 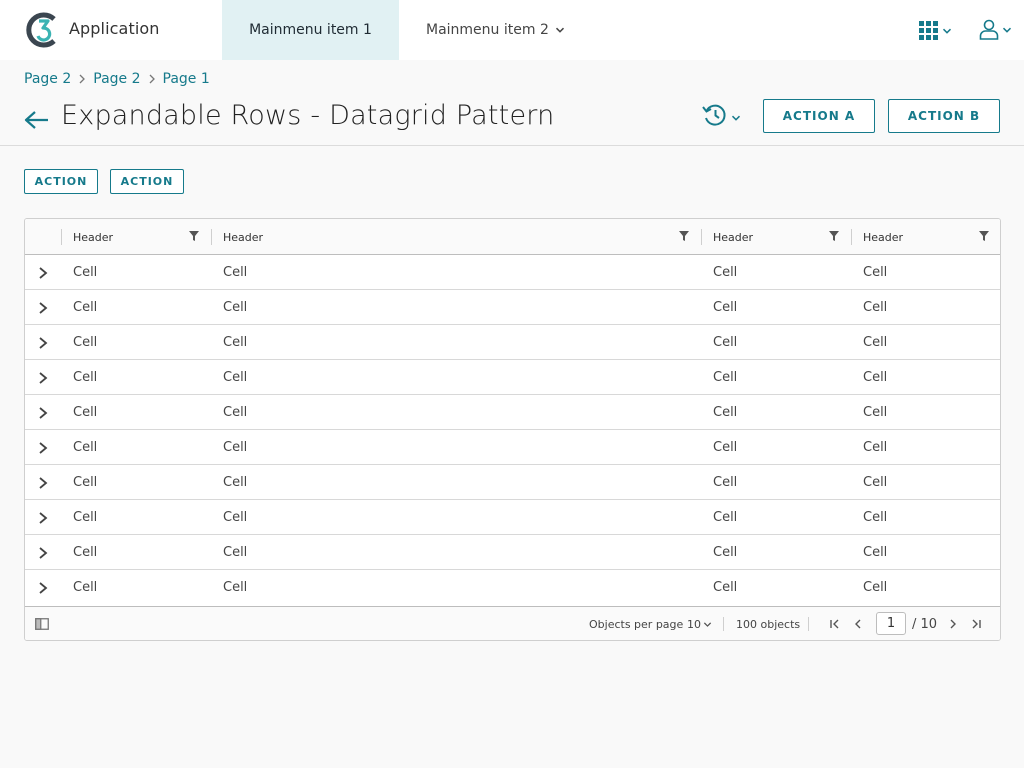 What do you see at coordinates (310, 30) in the screenshot?
I see `nav-mainmenu-item-1: Mainmenu item 1` at bounding box center [310, 30].